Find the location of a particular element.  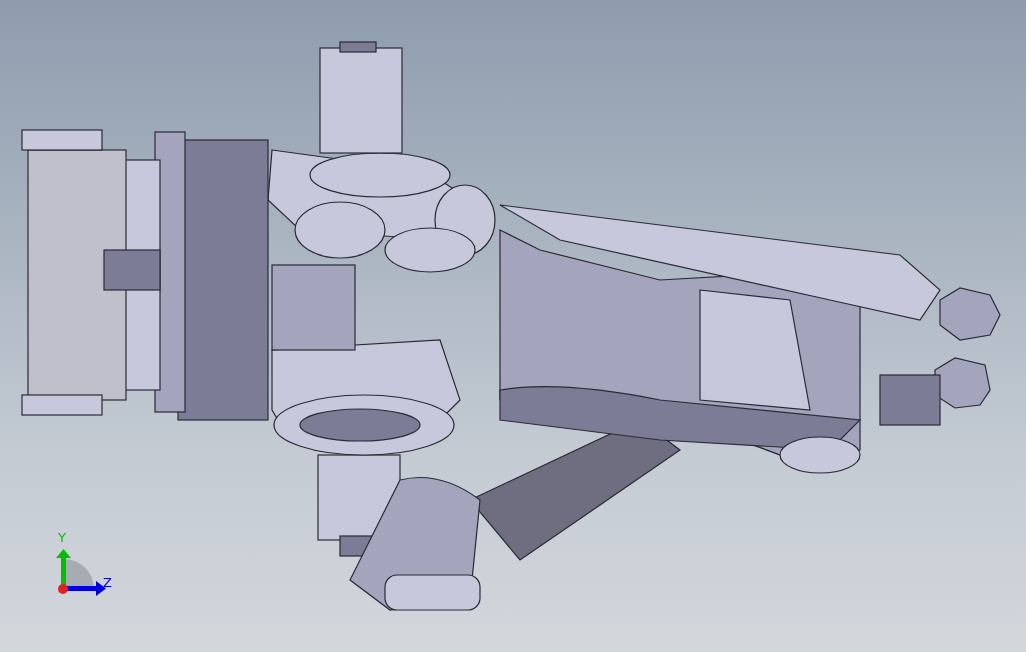

axis-label: Y is located at coordinates (62, 537).